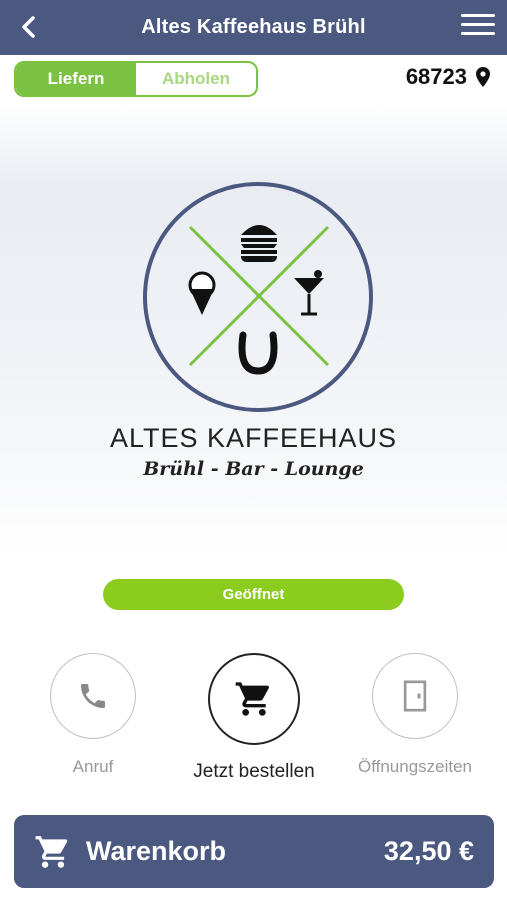 The image size is (507, 900). Describe the element at coordinates (202, 293) in the screenshot. I see `ice-cream-icon` at that location.